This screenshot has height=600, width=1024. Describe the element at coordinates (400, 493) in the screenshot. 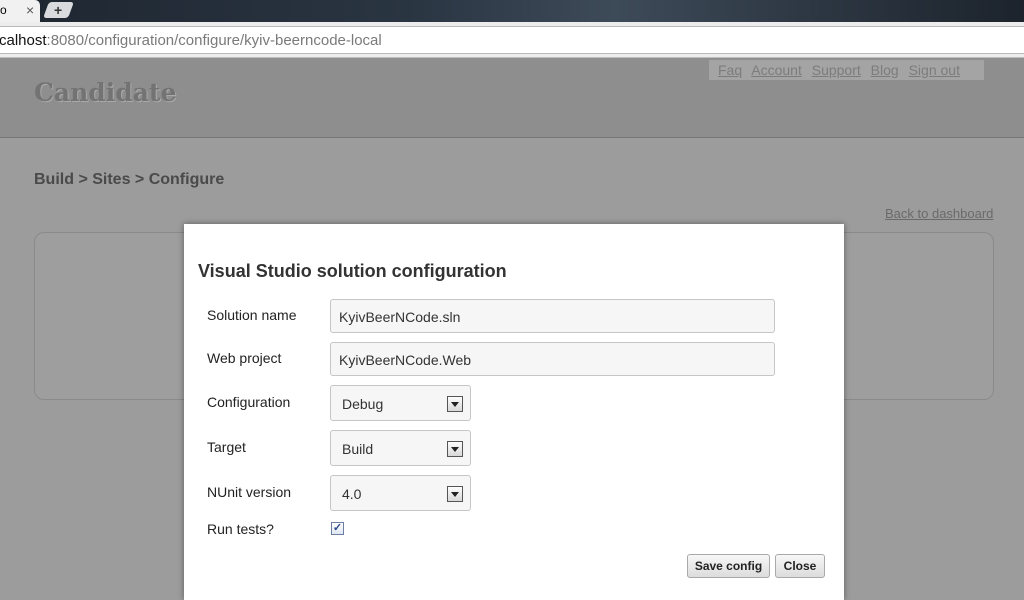

I see `nunit-version-select: 4.0` at that location.